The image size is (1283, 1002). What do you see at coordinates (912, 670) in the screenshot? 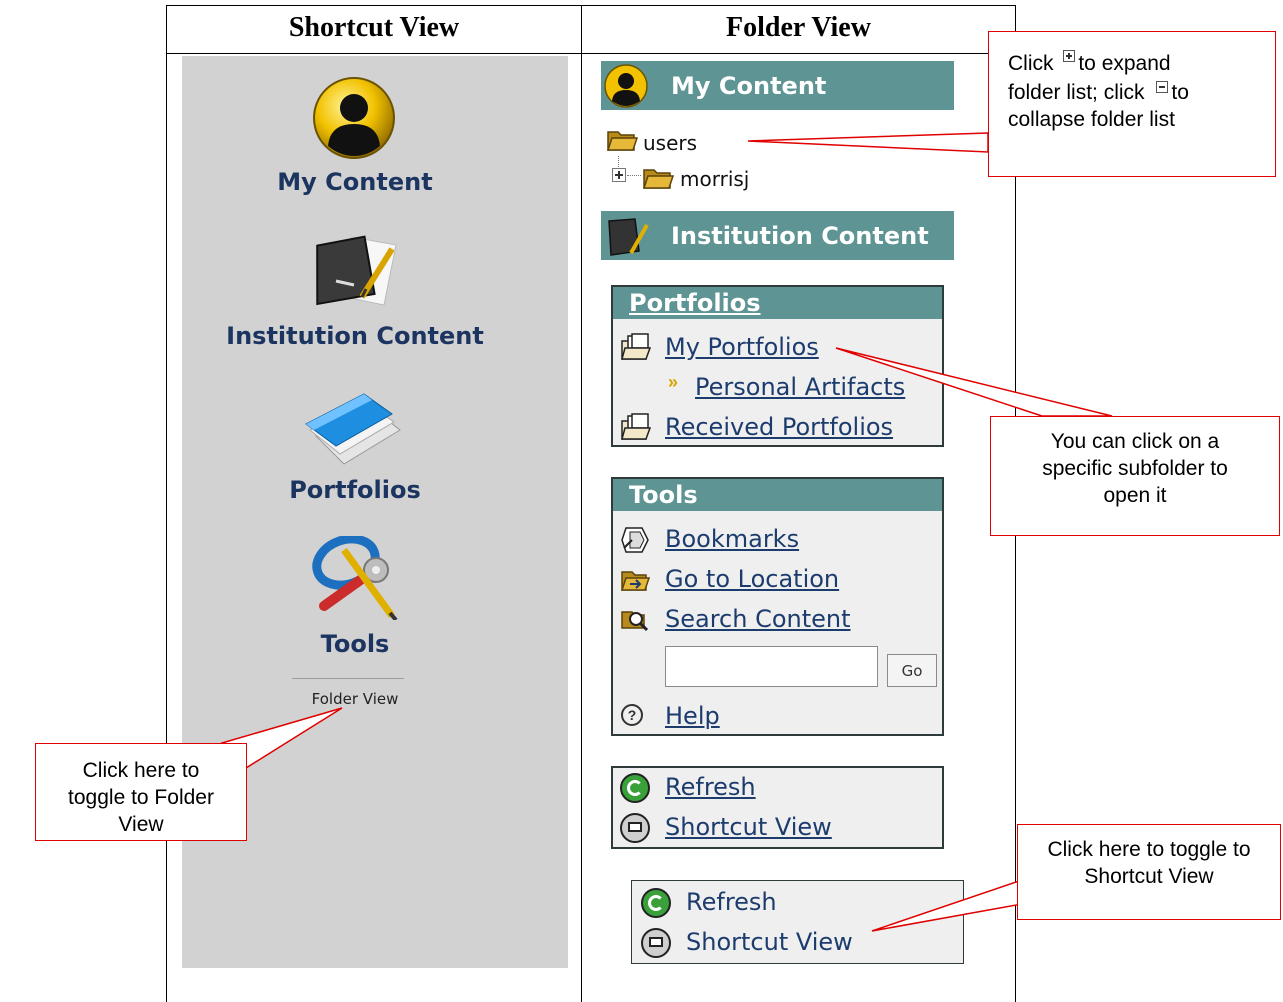
I see `go-button: Go` at bounding box center [912, 670].